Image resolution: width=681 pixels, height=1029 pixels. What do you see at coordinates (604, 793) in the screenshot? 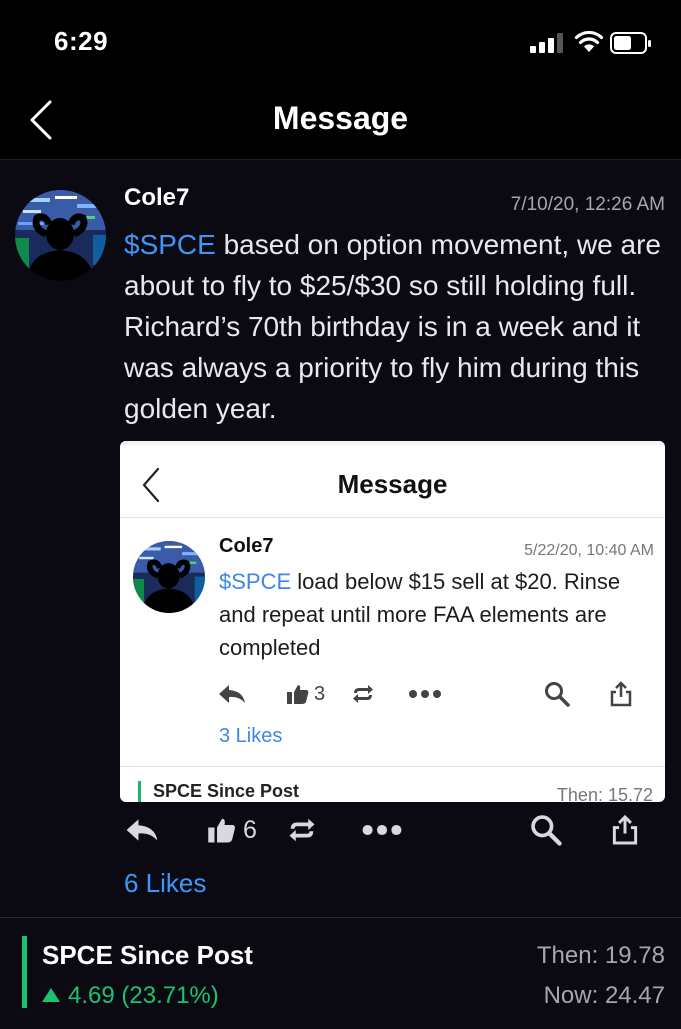
I see `embed-then-label: Then: 15.72` at bounding box center [604, 793].